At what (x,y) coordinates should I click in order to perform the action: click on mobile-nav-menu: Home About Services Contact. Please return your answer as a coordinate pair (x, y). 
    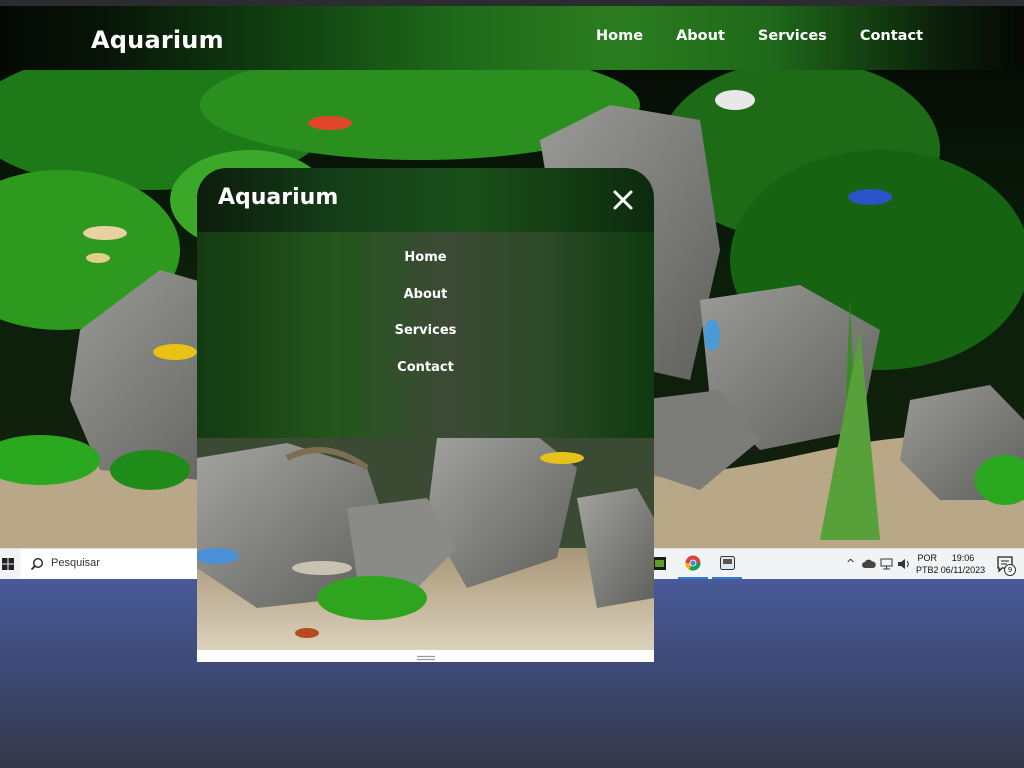
    Looking at the image, I should click on (425, 335).